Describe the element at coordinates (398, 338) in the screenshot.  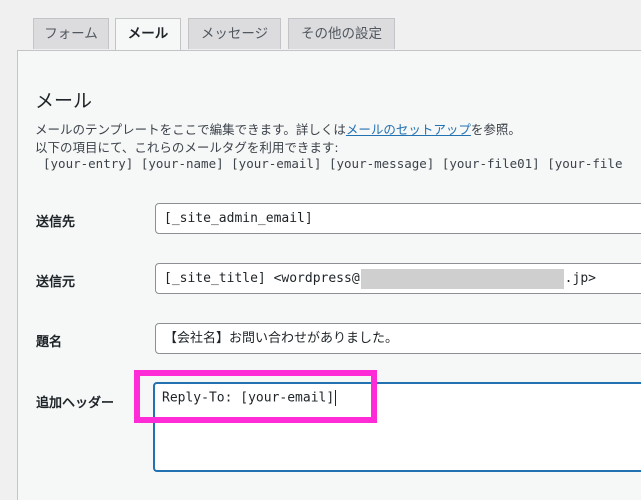
I see `subject-field: 【会社名】お問い合わせがありました。` at that location.